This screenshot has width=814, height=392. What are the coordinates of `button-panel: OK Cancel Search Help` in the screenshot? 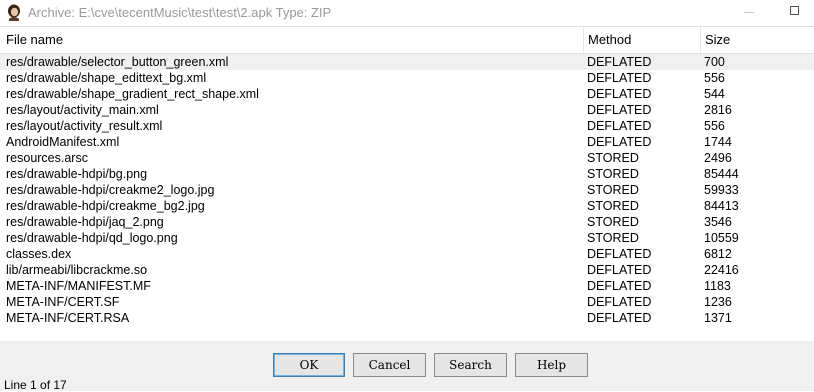 It's located at (407, 366).